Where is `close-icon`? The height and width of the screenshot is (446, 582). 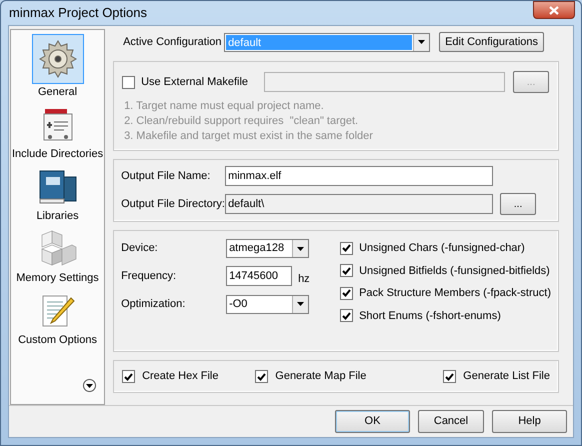 close-icon is located at coordinates (554, 10).